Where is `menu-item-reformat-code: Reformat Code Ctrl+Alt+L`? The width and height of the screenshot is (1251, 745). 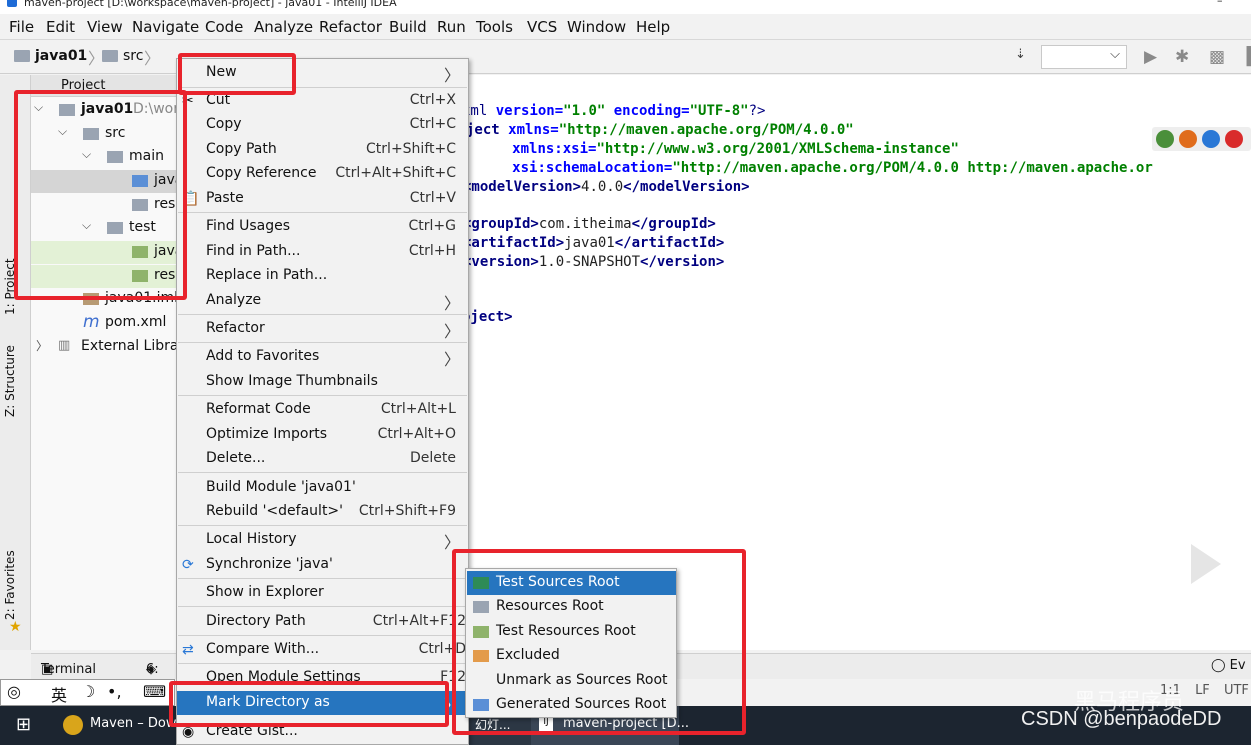 menu-item-reformat-code: Reformat Code Ctrl+Alt+L is located at coordinates (322, 410).